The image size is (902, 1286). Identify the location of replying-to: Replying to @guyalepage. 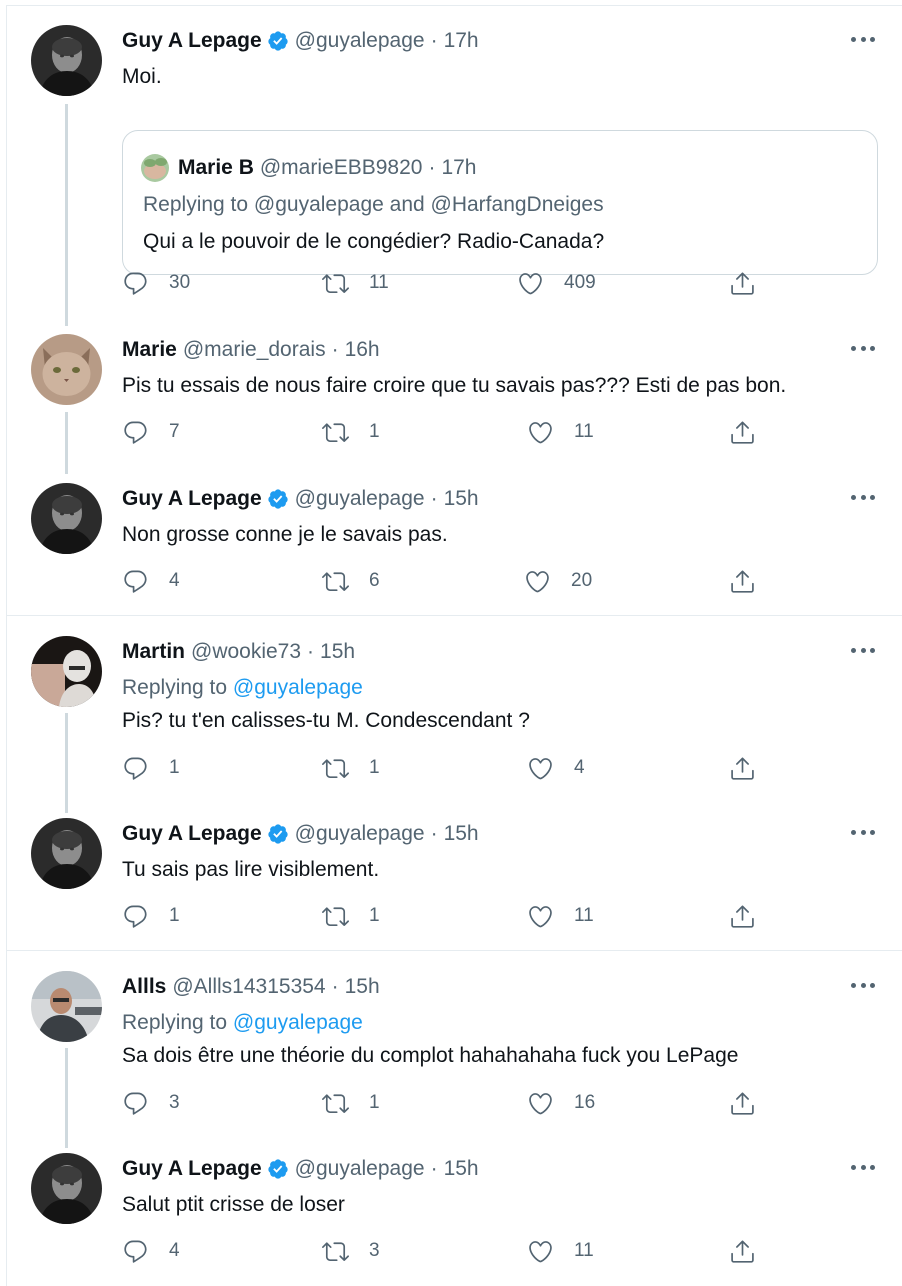
(242, 688).